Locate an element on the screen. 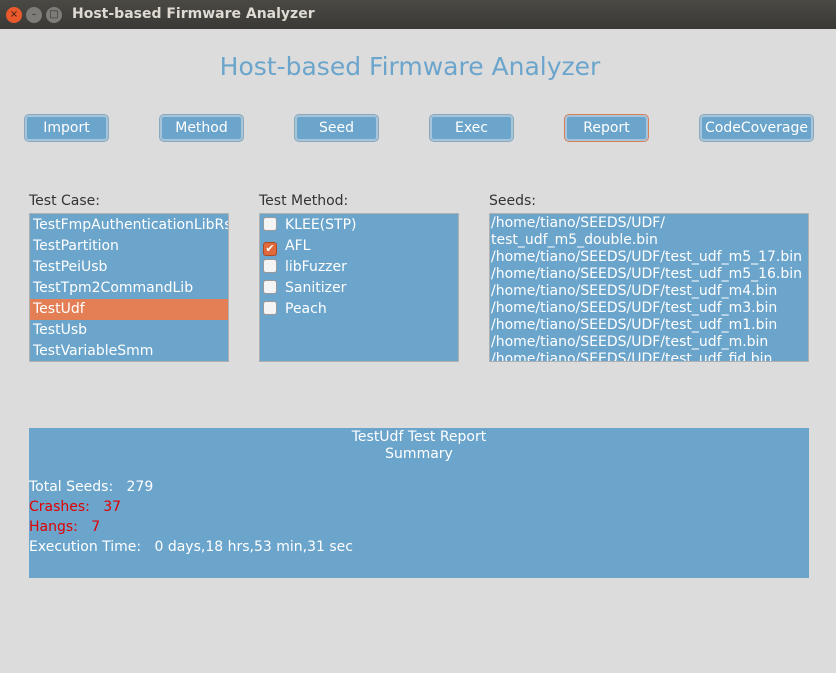  method-label: libFuzzer is located at coordinates (316, 267).